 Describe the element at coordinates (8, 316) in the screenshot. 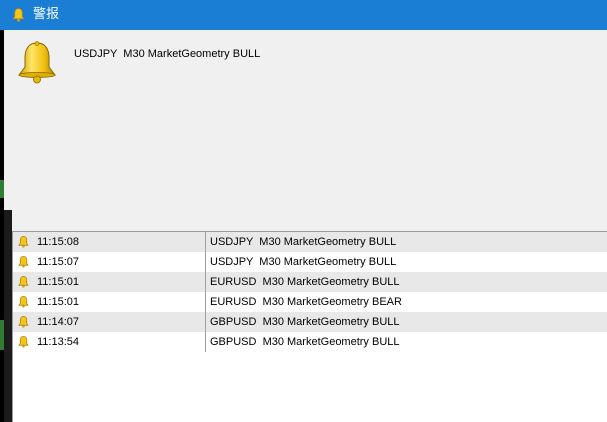

I see `panel-gap` at that location.